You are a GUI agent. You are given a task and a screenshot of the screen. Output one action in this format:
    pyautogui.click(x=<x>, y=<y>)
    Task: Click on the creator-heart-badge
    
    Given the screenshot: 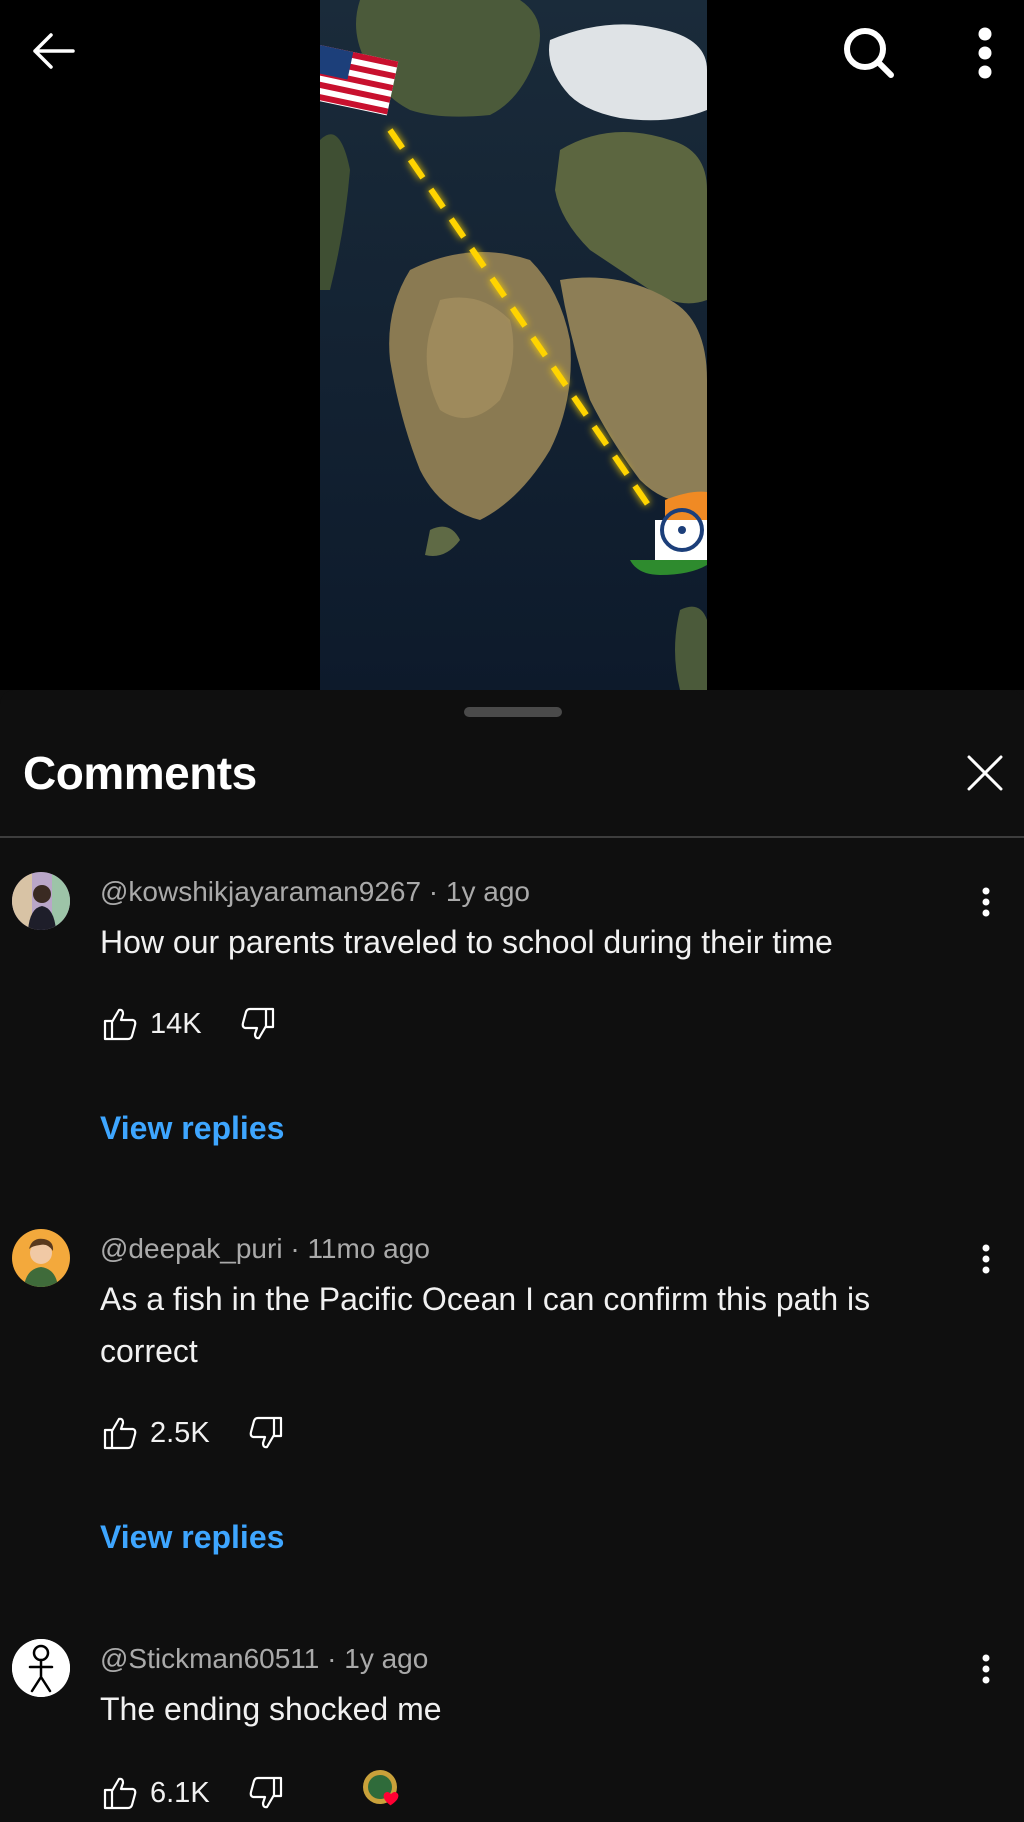 What is the action you would take?
    pyautogui.click(x=385, y=1792)
    